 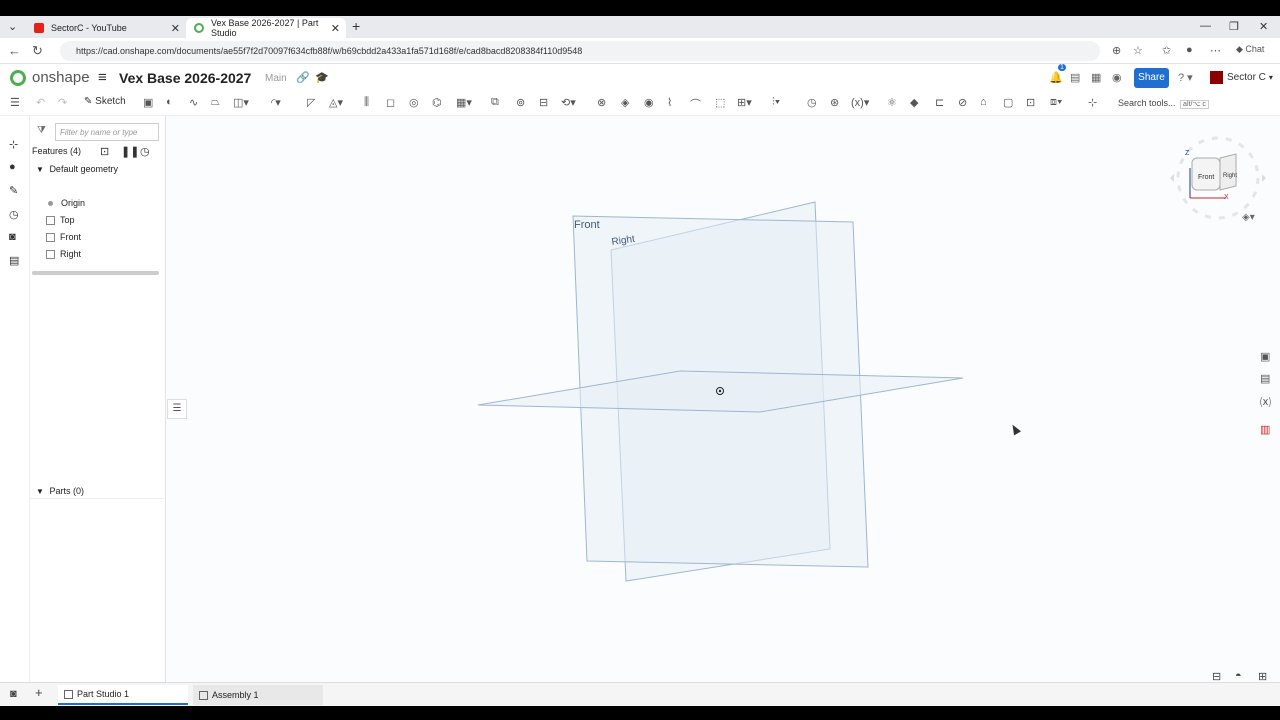 I want to click on sweep-icon: ∿, so click(x=193, y=102).